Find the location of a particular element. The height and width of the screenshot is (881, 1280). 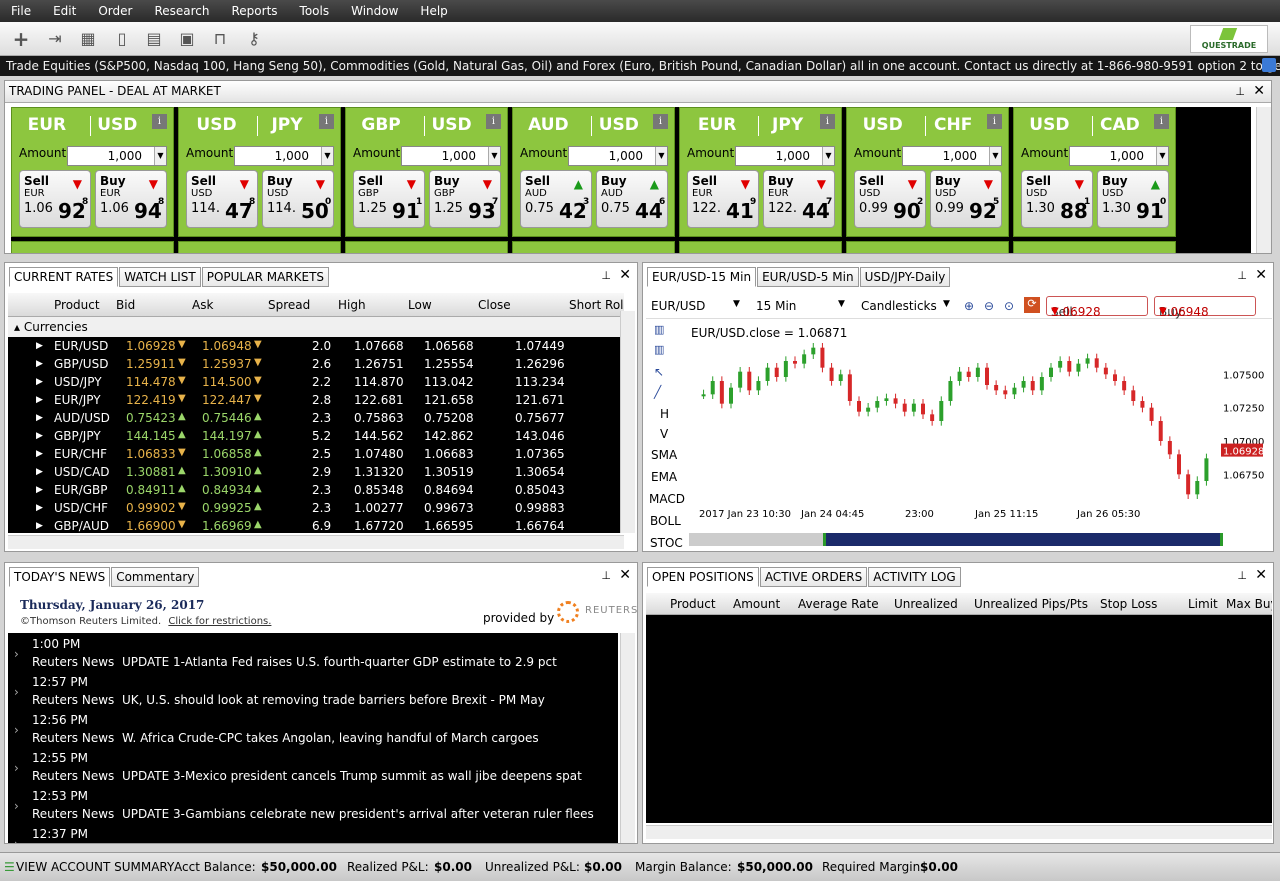

buy-button: Buy ▼ EUR 122. 44 7 is located at coordinates (799, 199).